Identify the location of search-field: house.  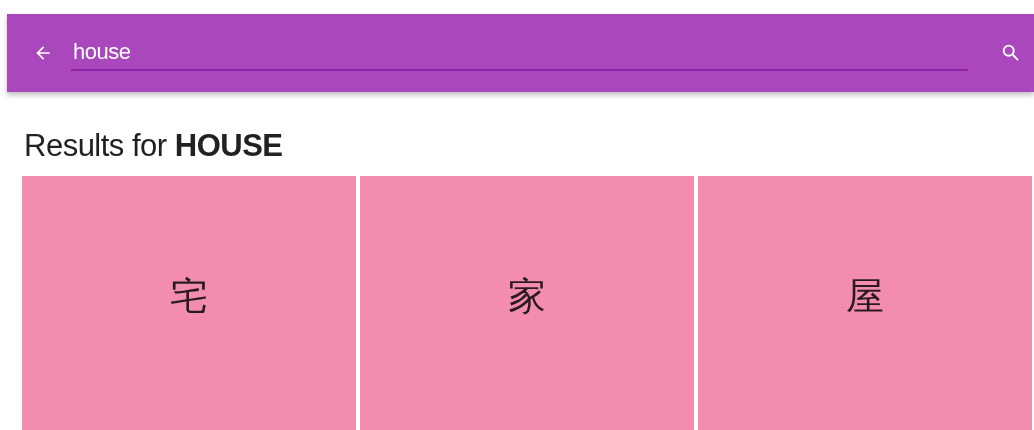
(519, 53).